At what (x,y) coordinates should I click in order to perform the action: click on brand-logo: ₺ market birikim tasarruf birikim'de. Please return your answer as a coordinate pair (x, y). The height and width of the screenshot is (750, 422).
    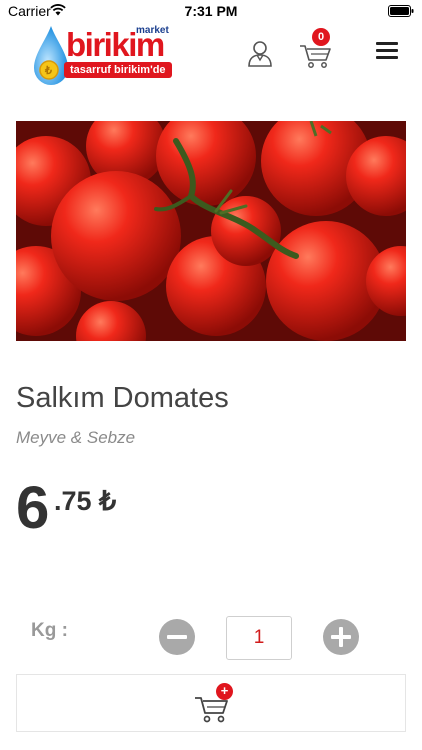
    Looking at the image, I should click on (108, 56).